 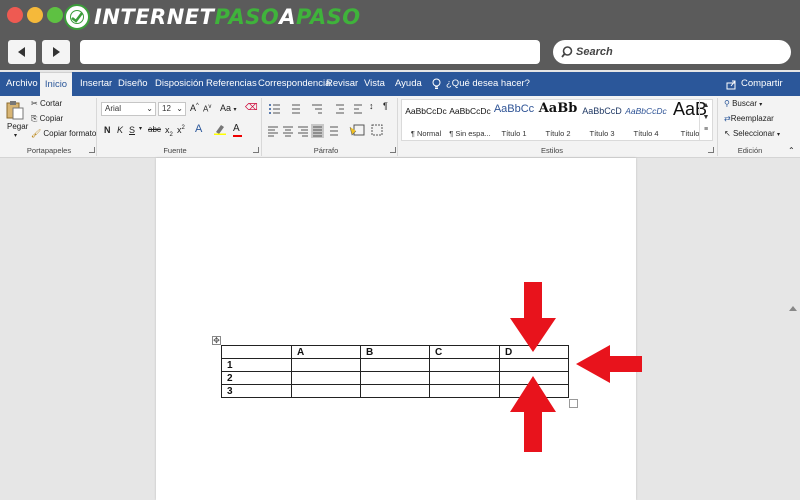 What do you see at coordinates (385, 106) in the screenshot?
I see `show-formatting-button: ¶` at bounding box center [385, 106].